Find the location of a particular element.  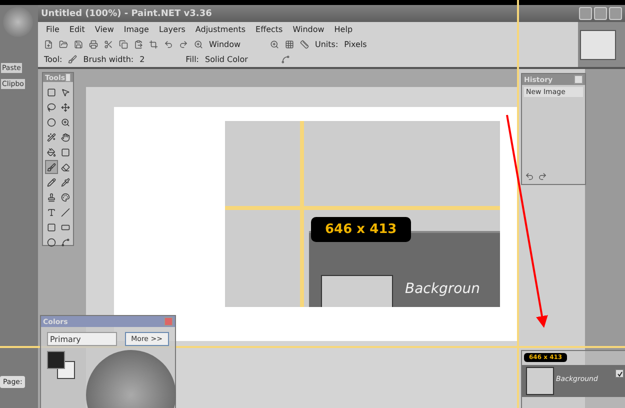

line-icon is located at coordinates (65, 212).